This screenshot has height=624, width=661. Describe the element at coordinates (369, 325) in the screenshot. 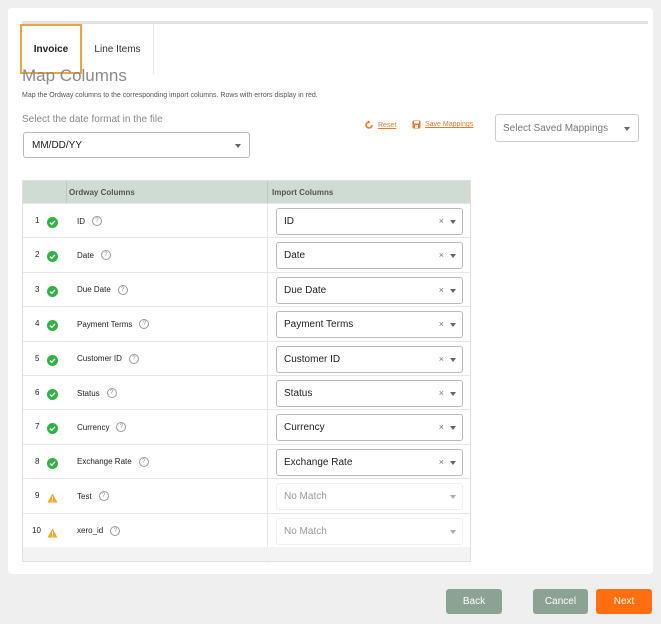

I see `import-column-select: Payment Terms ×` at that location.